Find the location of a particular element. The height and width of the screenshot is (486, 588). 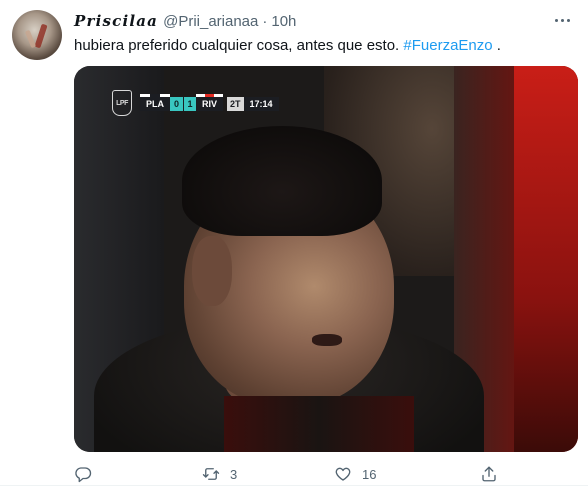

share-icon is located at coordinates (489, 474).